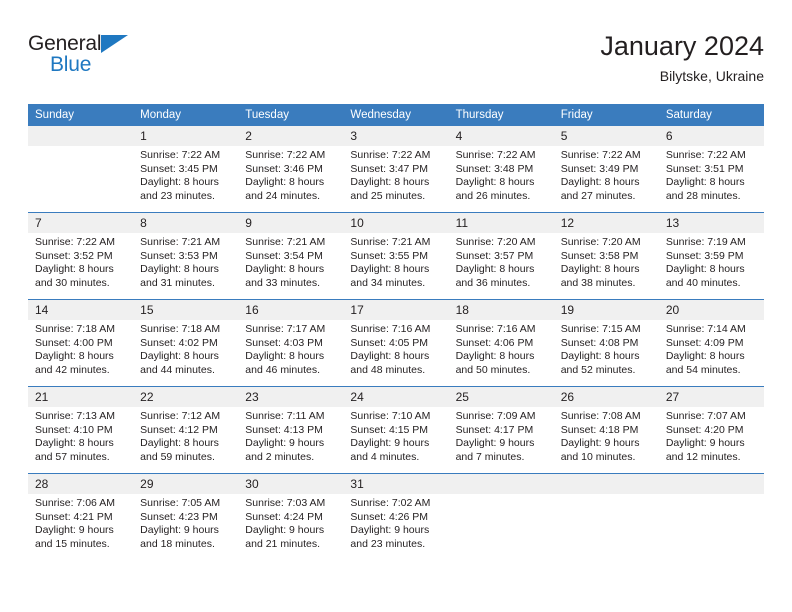 This screenshot has height=612, width=792. Describe the element at coordinates (81, 484) in the screenshot. I see `day-number-28: 28` at that location.